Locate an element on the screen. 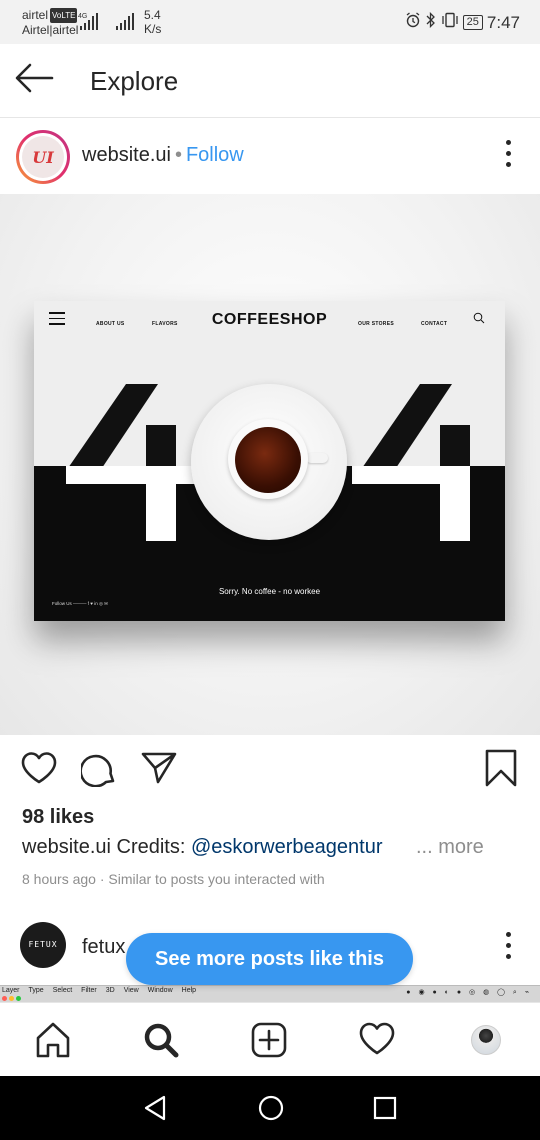 The height and width of the screenshot is (1140, 540). next-post-options-icon is located at coordinates (508, 949).